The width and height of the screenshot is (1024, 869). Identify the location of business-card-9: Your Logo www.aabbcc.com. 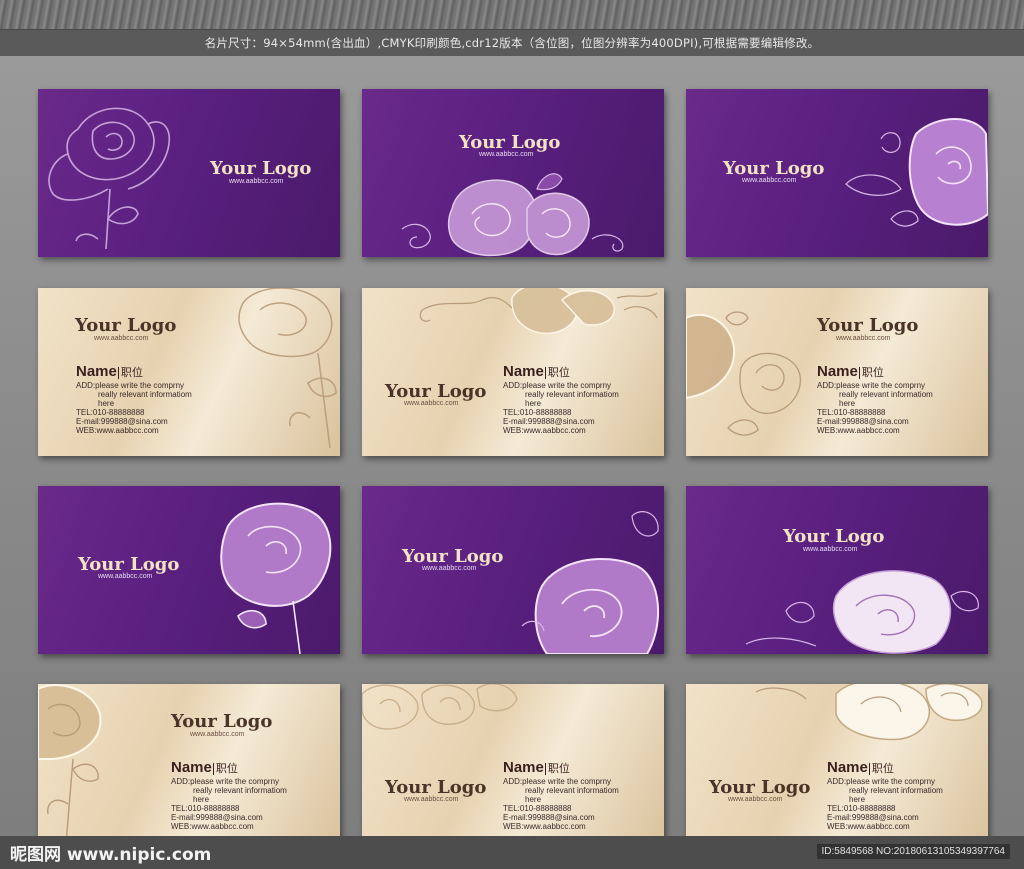
(837, 570).